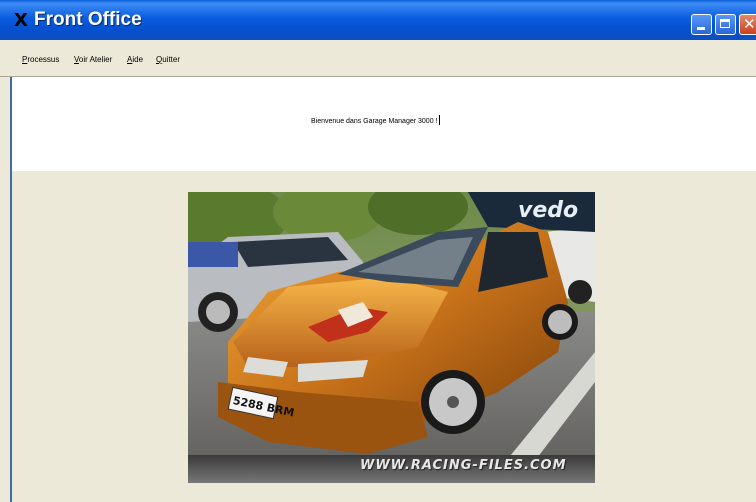 The image size is (756, 502). I want to click on x-app-icon: X, so click(21, 20).